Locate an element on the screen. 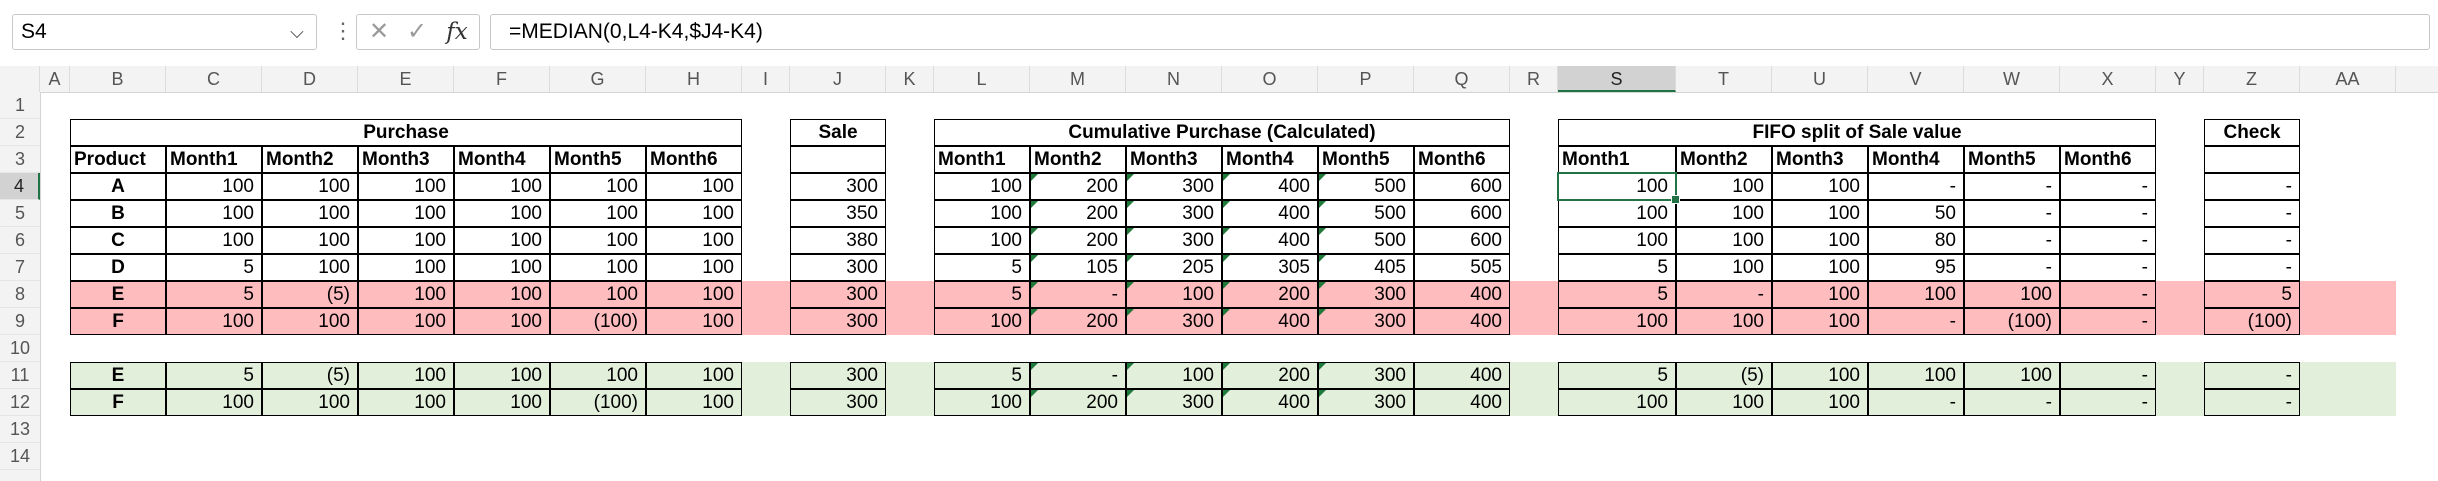  table-fifo-cell: 50 is located at coordinates (1916, 213).